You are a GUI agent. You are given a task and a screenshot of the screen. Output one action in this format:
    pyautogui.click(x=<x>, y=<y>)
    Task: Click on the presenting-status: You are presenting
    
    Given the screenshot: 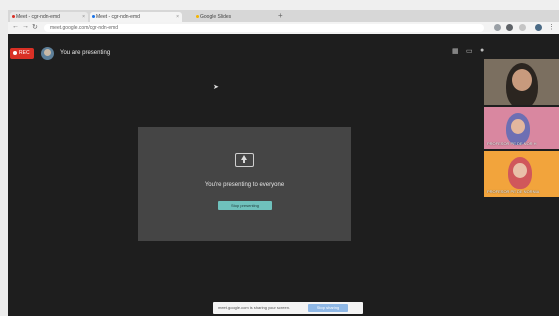 What is the action you would take?
    pyautogui.click(x=85, y=53)
    